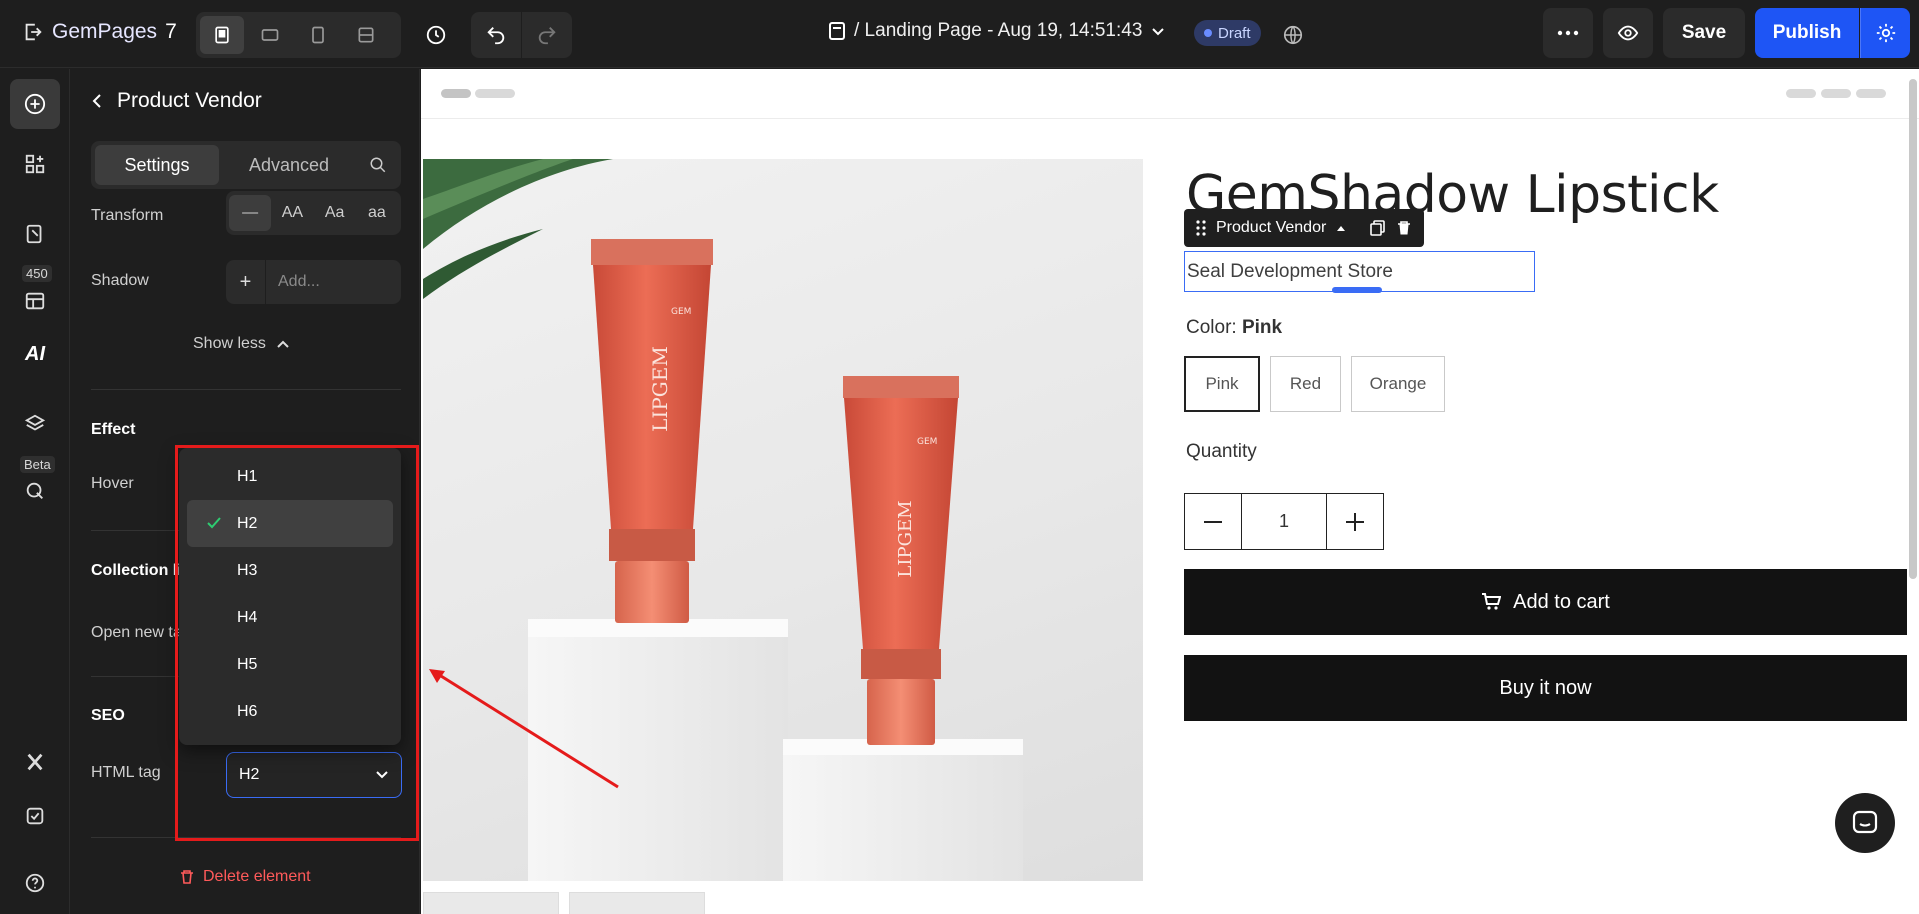 Image resolution: width=1919 pixels, height=914 pixels. I want to click on duplicate-icon, so click(1378, 228).